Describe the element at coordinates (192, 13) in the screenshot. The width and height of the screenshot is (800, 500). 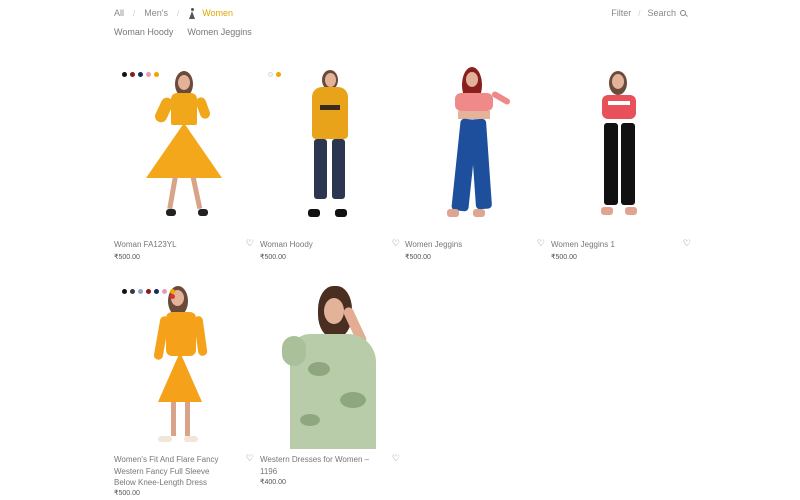
I see `women-dress-icon` at that location.